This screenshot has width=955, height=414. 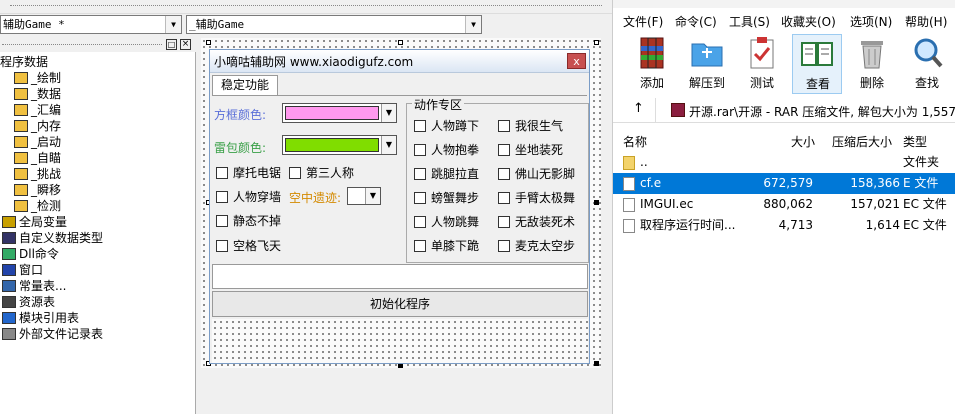 I want to click on file-row: .. 文件夹, so click(x=784, y=162).